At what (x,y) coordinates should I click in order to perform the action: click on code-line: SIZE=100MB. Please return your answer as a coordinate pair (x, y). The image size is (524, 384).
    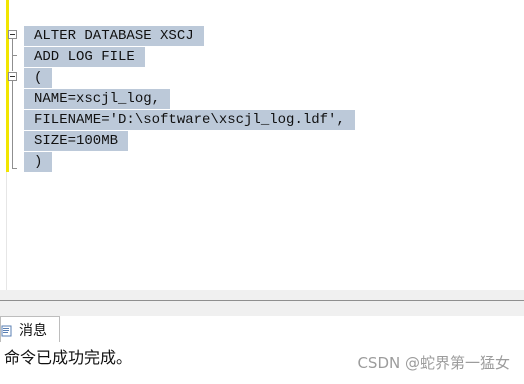
    Looking at the image, I should click on (189, 140).